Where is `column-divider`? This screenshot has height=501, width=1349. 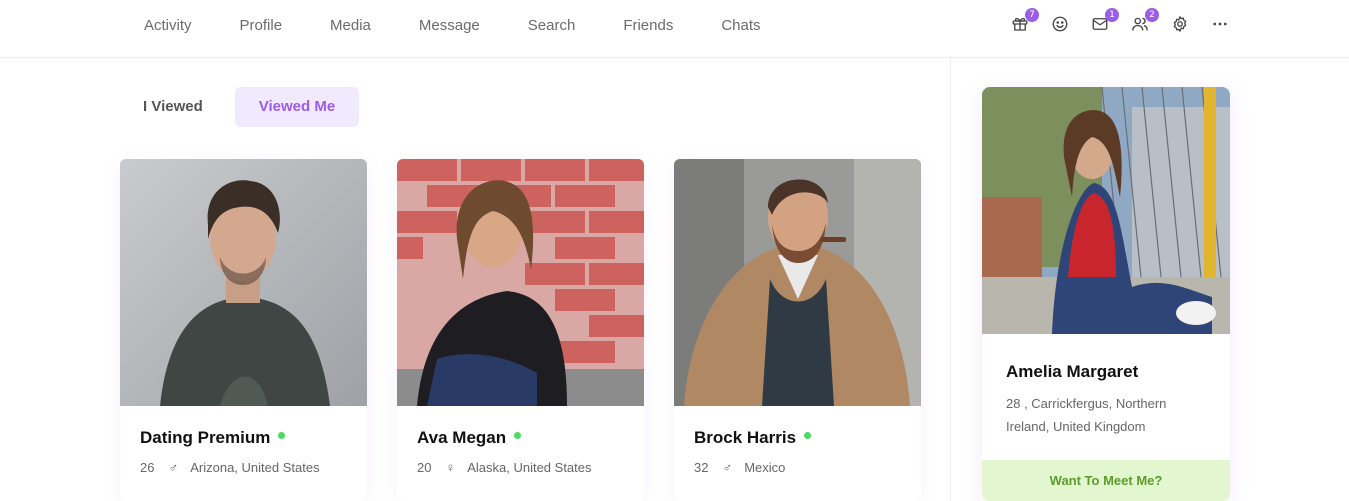 column-divider is located at coordinates (950, 279).